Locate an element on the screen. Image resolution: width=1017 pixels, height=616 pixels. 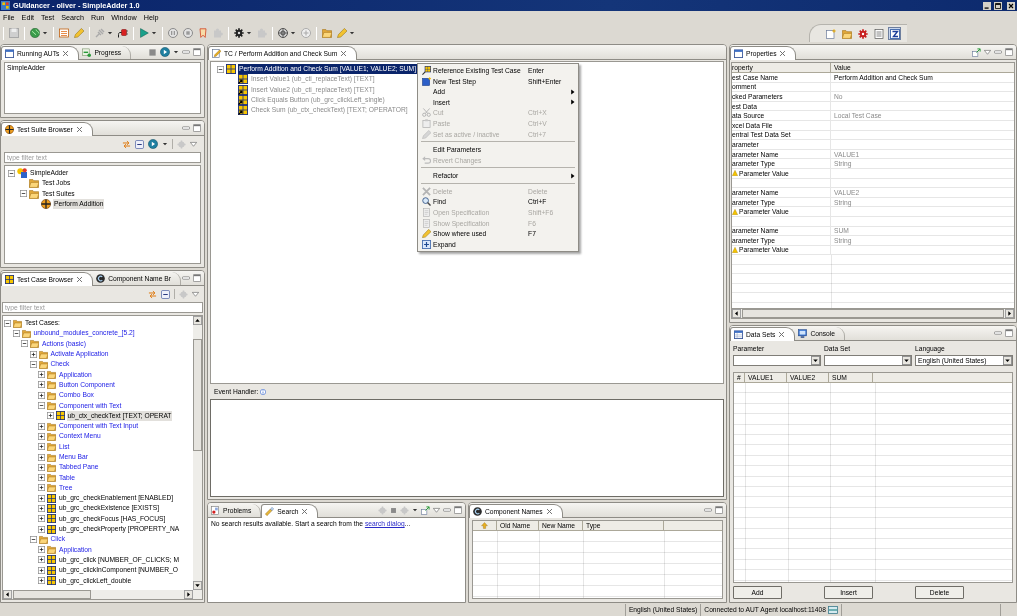
list-icon is located at coordinates (64, 33).